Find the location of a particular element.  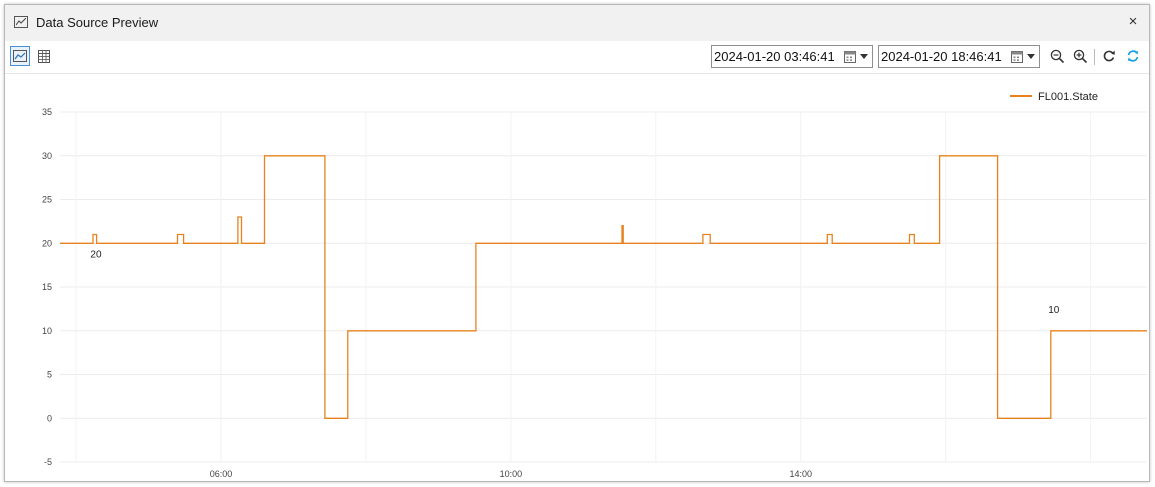

start-time-picker: 2024-01-20 03:46:41 is located at coordinates (792, 56).